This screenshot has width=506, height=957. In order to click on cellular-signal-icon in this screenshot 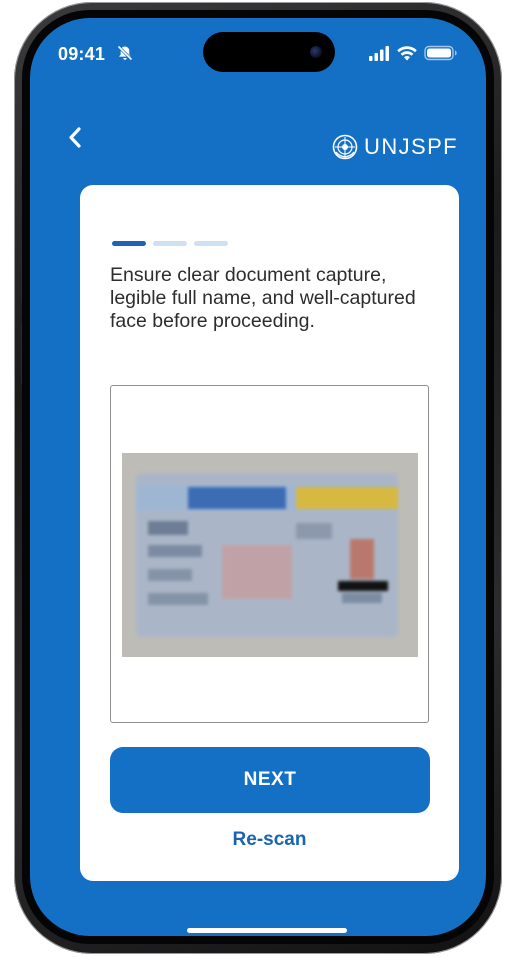, I will do `click(379, 53)`.